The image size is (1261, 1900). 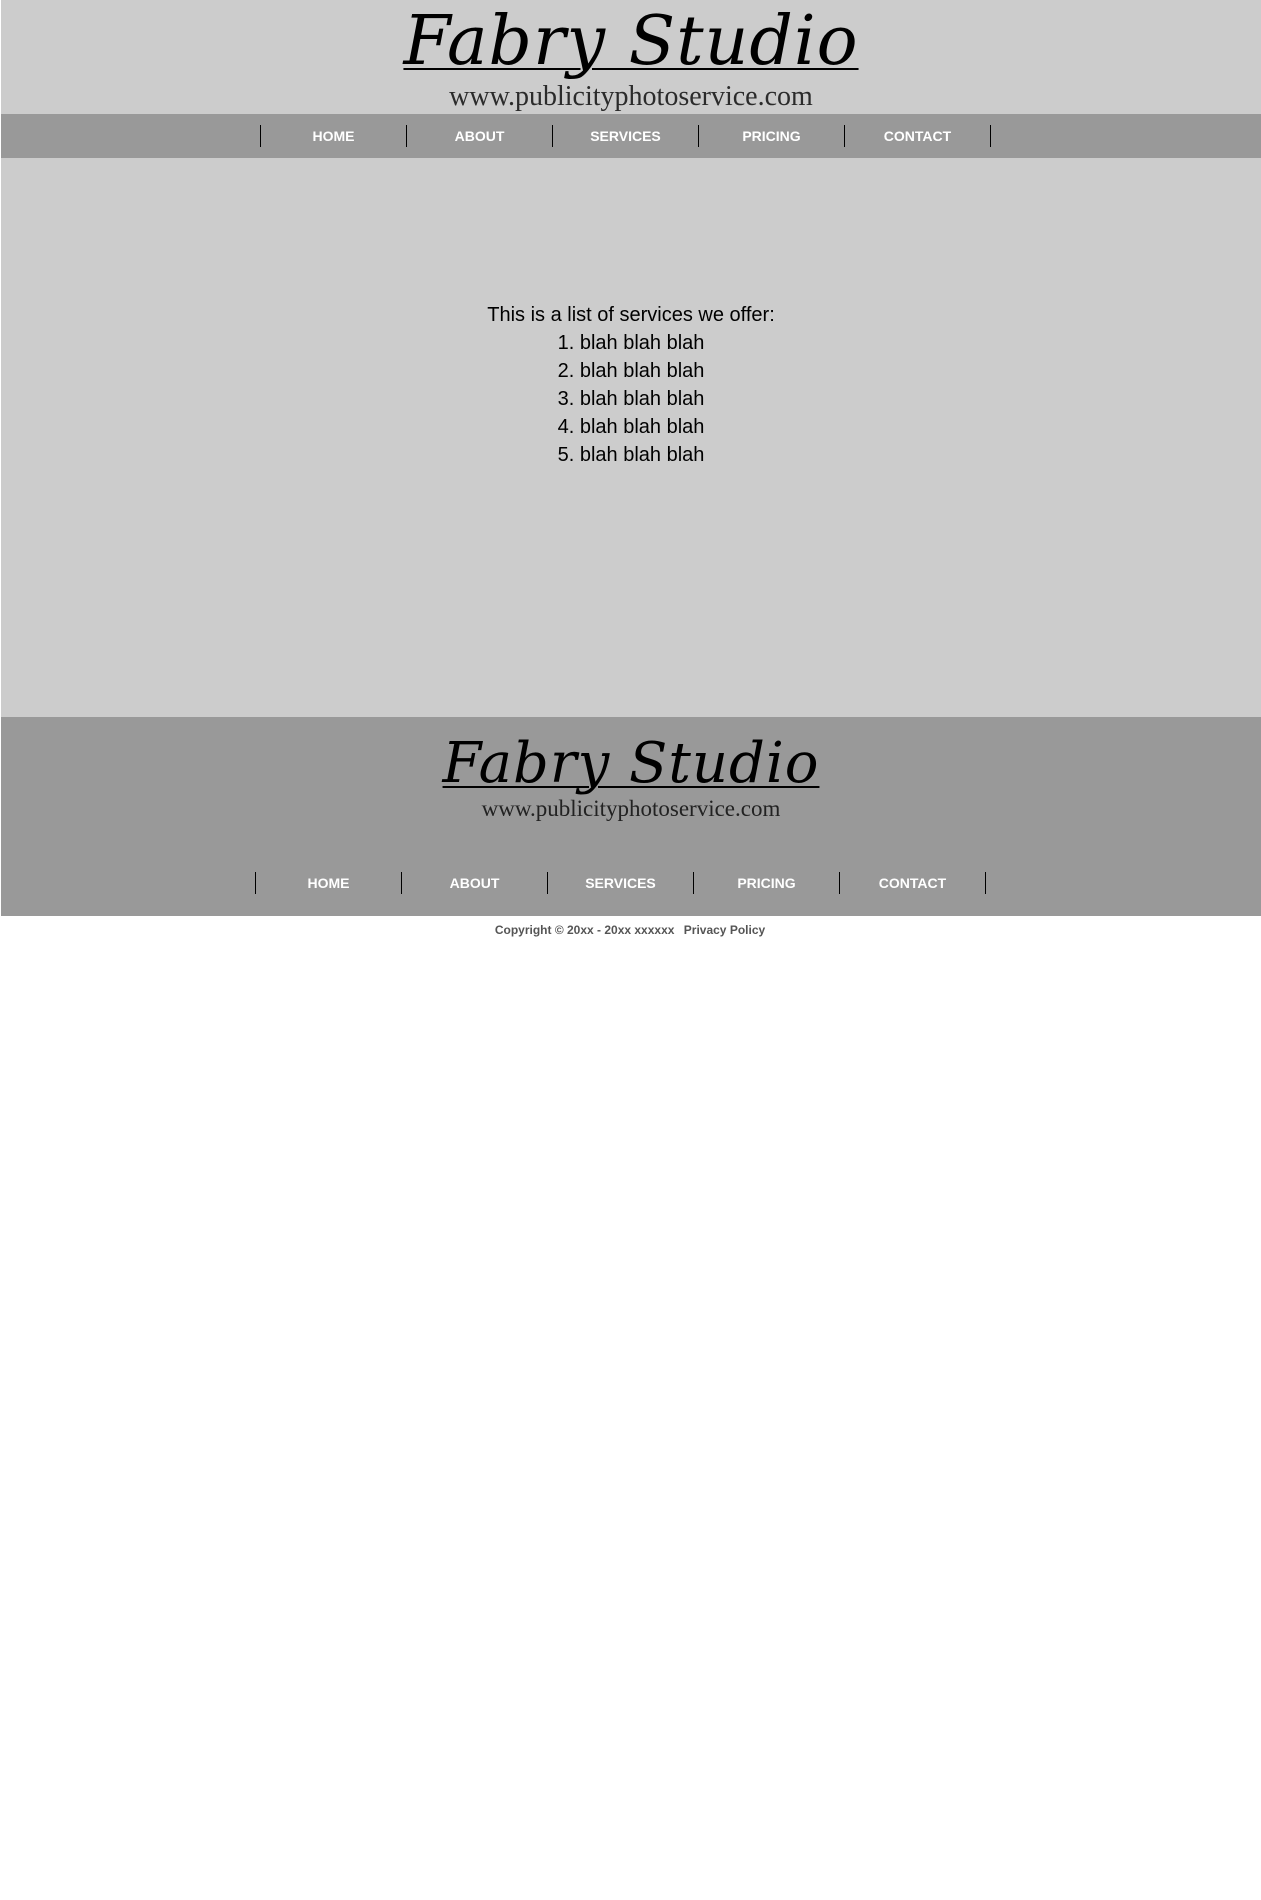 What do you see at coordinates (631, 427) in the screenshot?
I see `list-item: 4. blah blah blah` at bounding box center [631, 427].